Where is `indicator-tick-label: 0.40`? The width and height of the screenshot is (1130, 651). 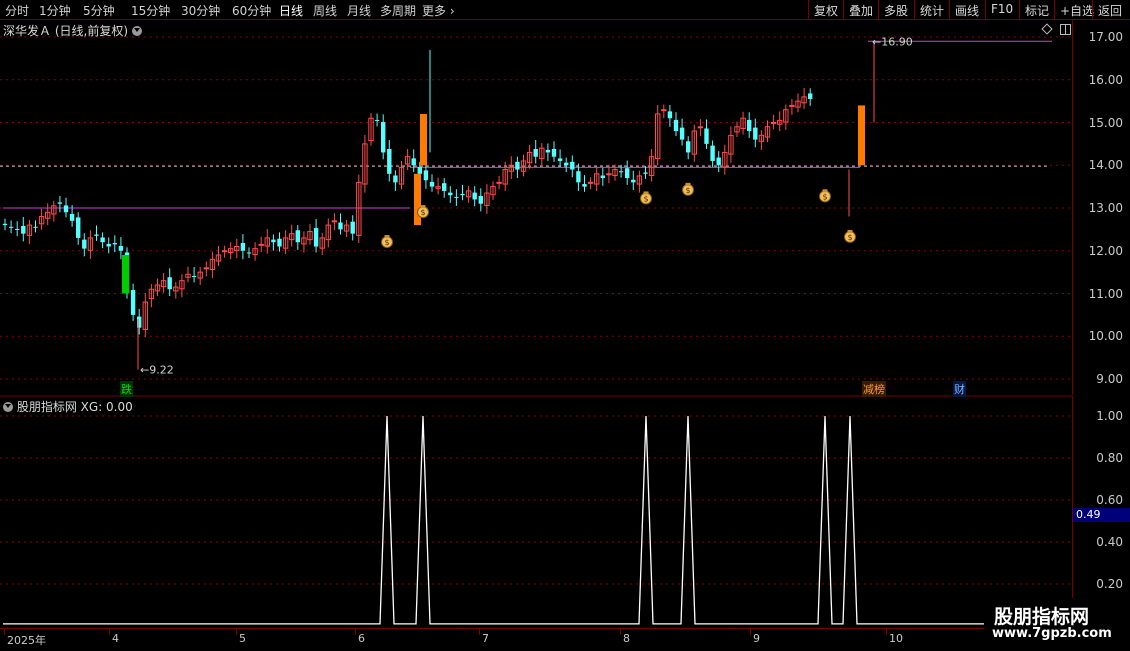 indicator-tick-label: 0.40 is located at coordinates (1109, 542).